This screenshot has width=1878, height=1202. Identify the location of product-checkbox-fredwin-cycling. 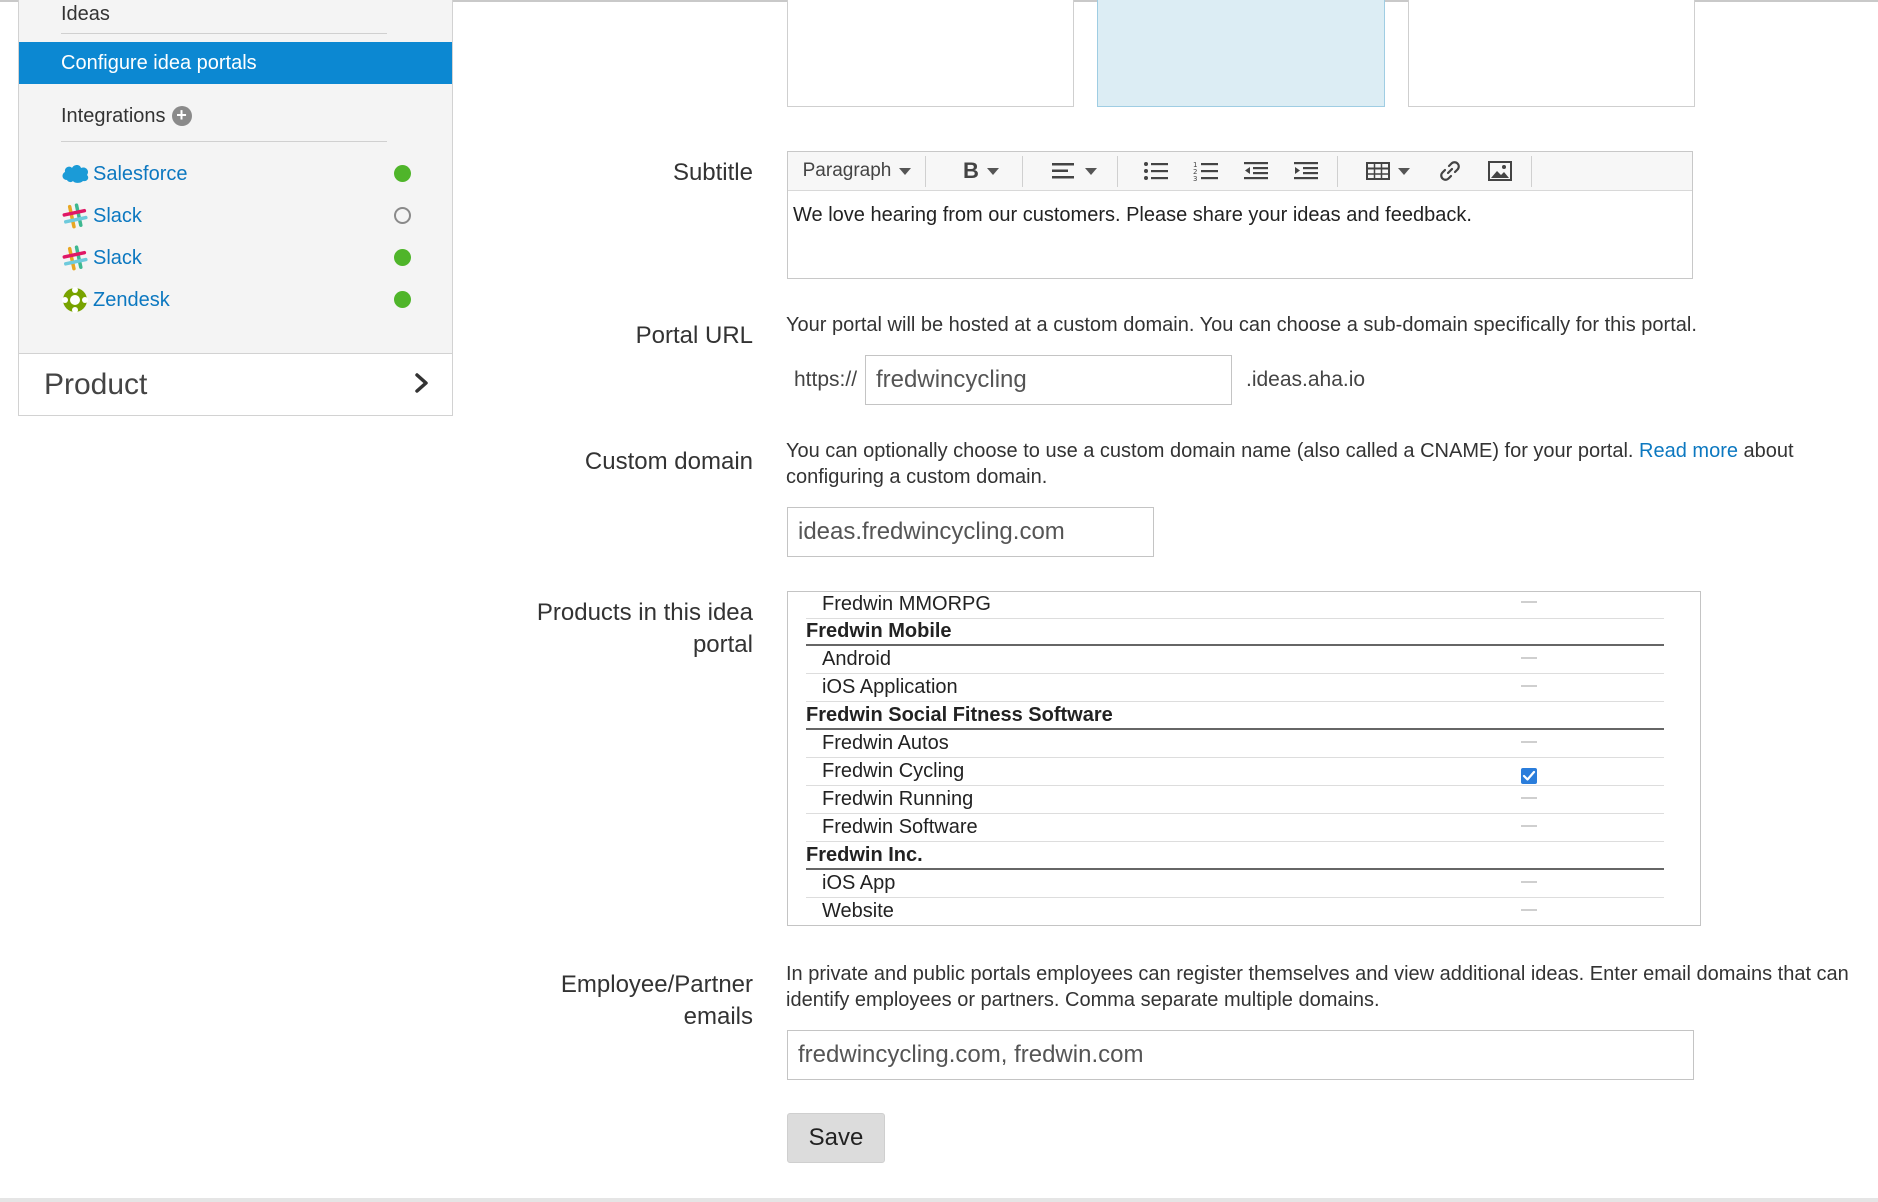
(1529, 776).